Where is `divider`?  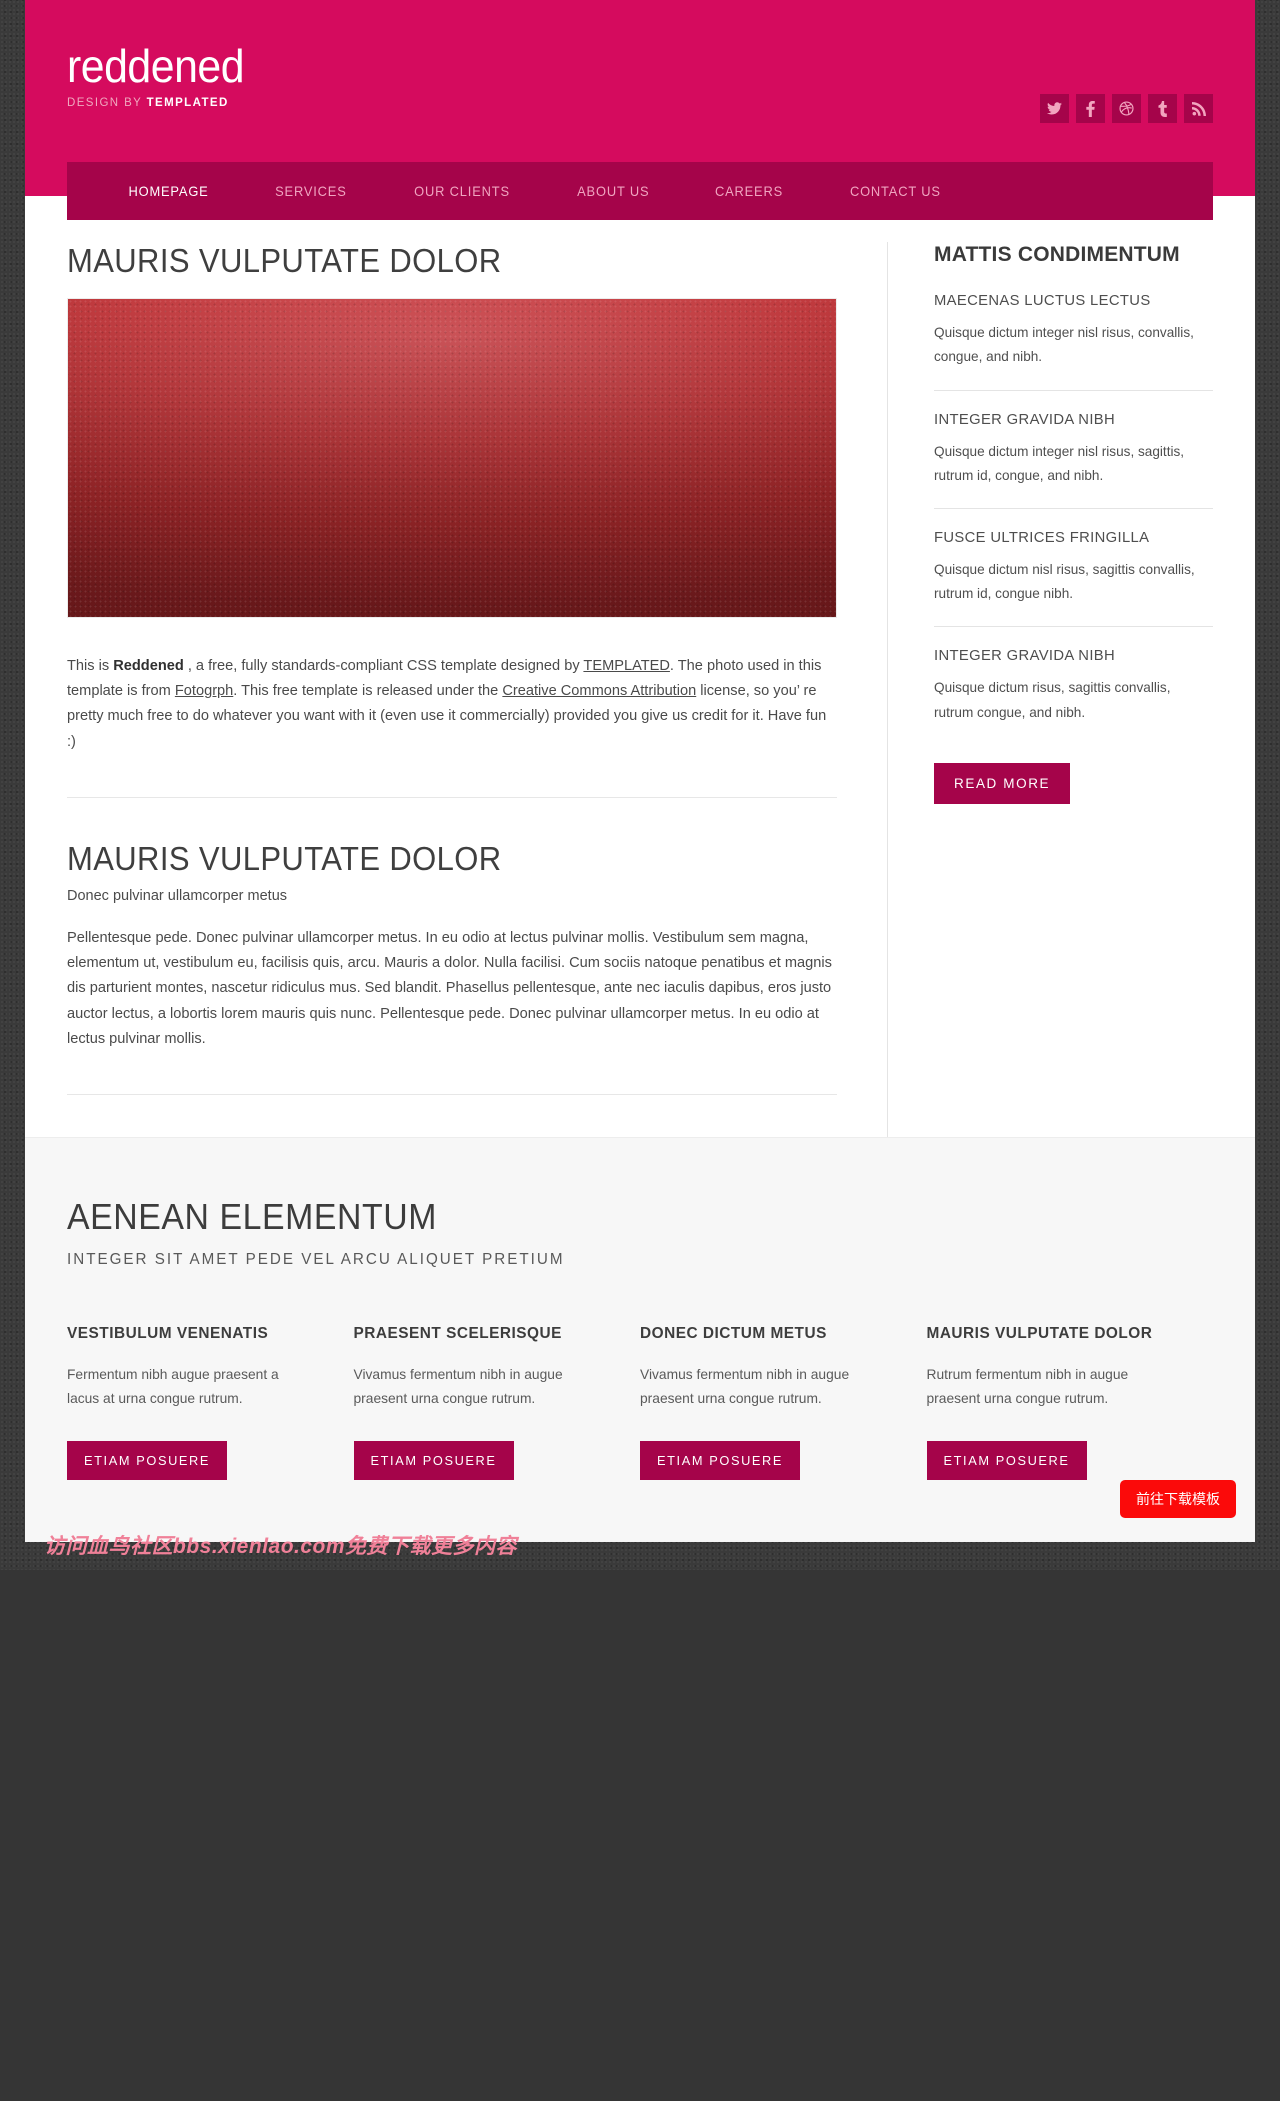 divider is located at coordinates (452, 797).